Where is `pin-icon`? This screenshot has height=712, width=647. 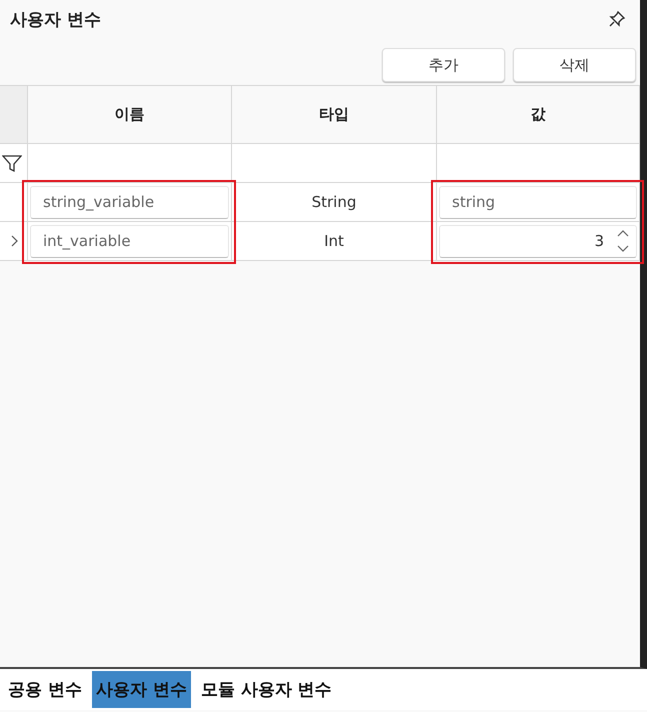
pin-icon is located at coordinates (617, 19).